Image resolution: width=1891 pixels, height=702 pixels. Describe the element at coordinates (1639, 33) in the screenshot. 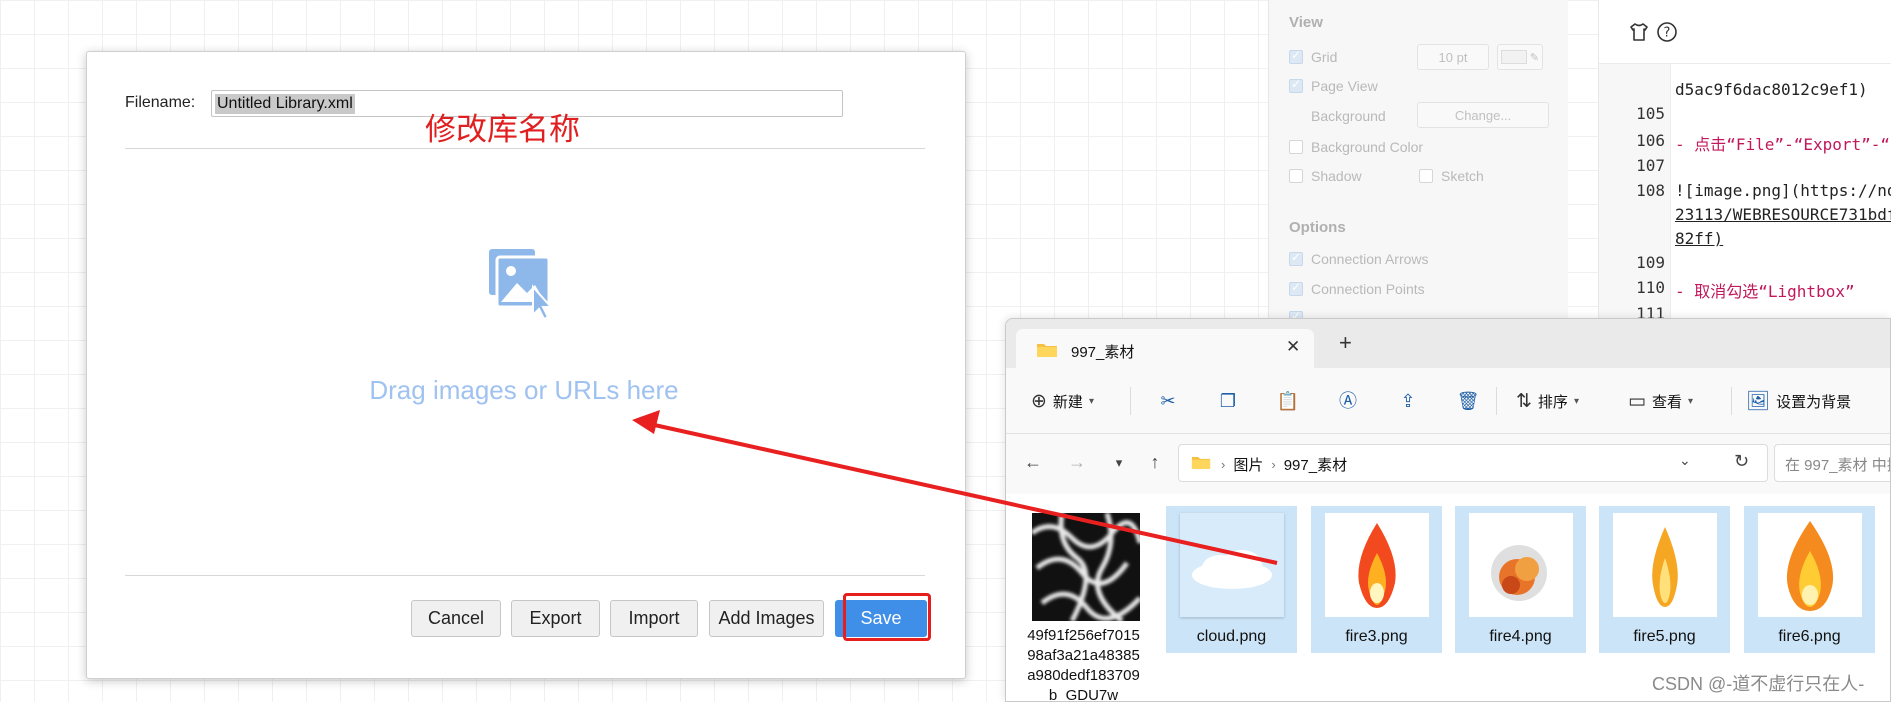

I see `shirt-icon` at that location.